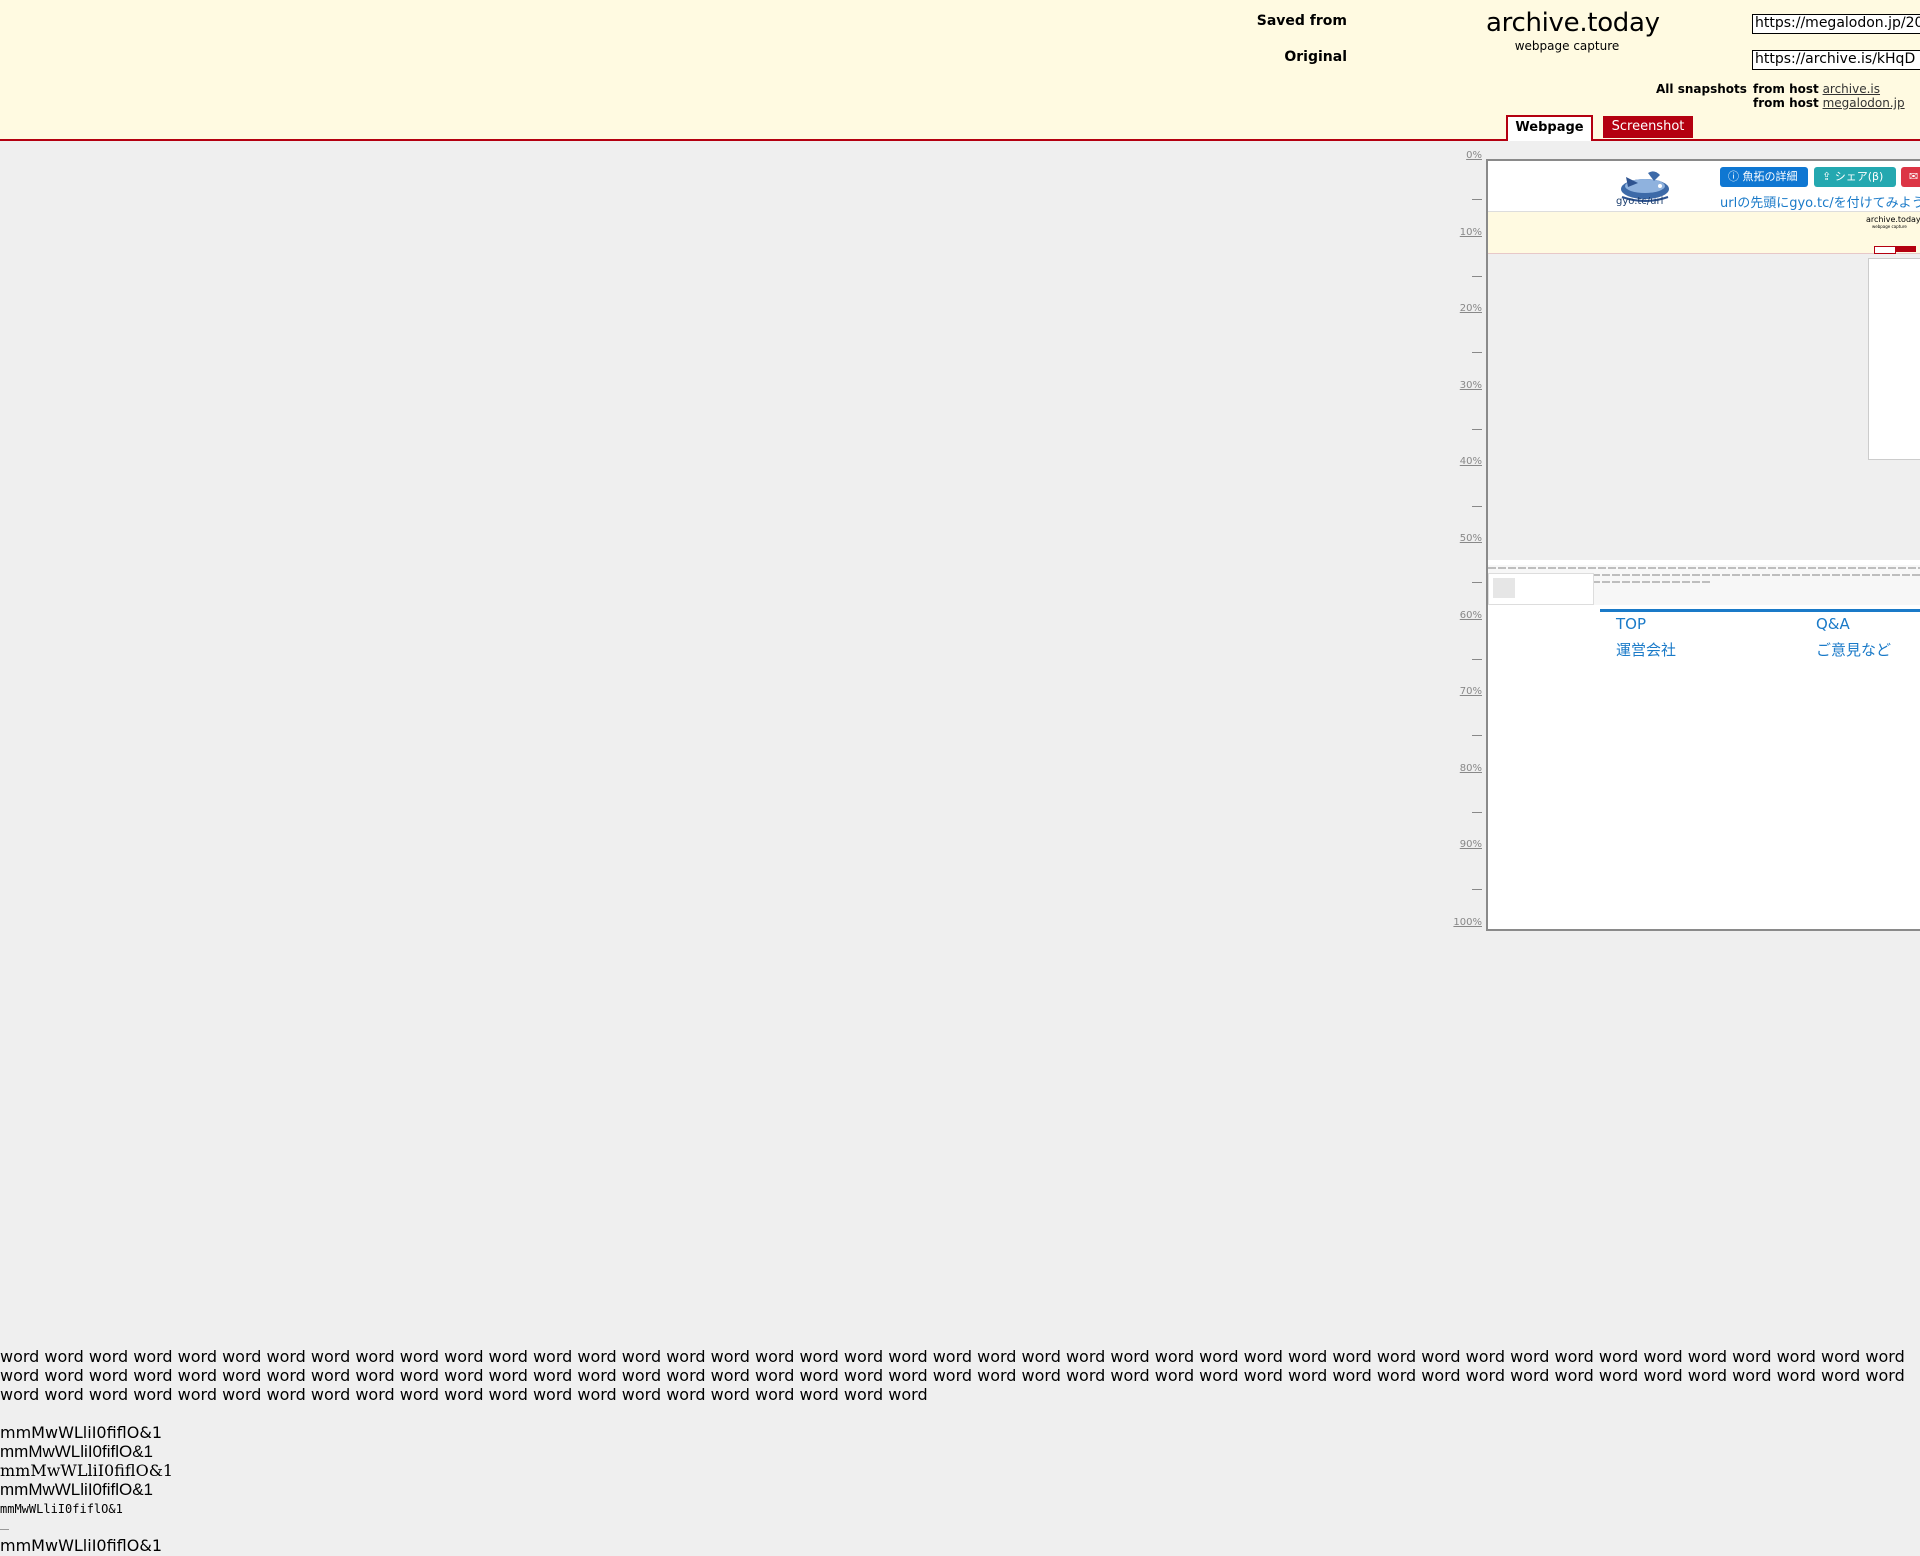  I want to click on nested-tab-webpage, so click(1885, 250).